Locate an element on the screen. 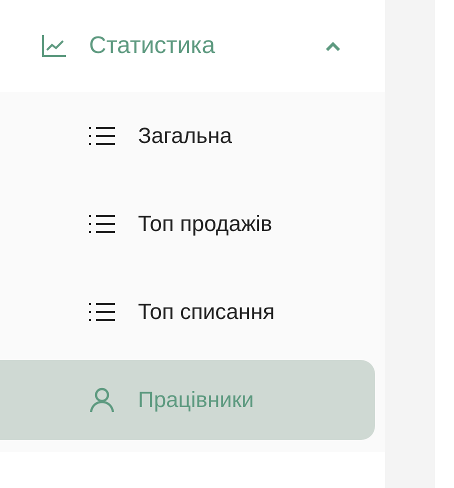  submenu-item: Загальна is located at coordinates (187, 136).